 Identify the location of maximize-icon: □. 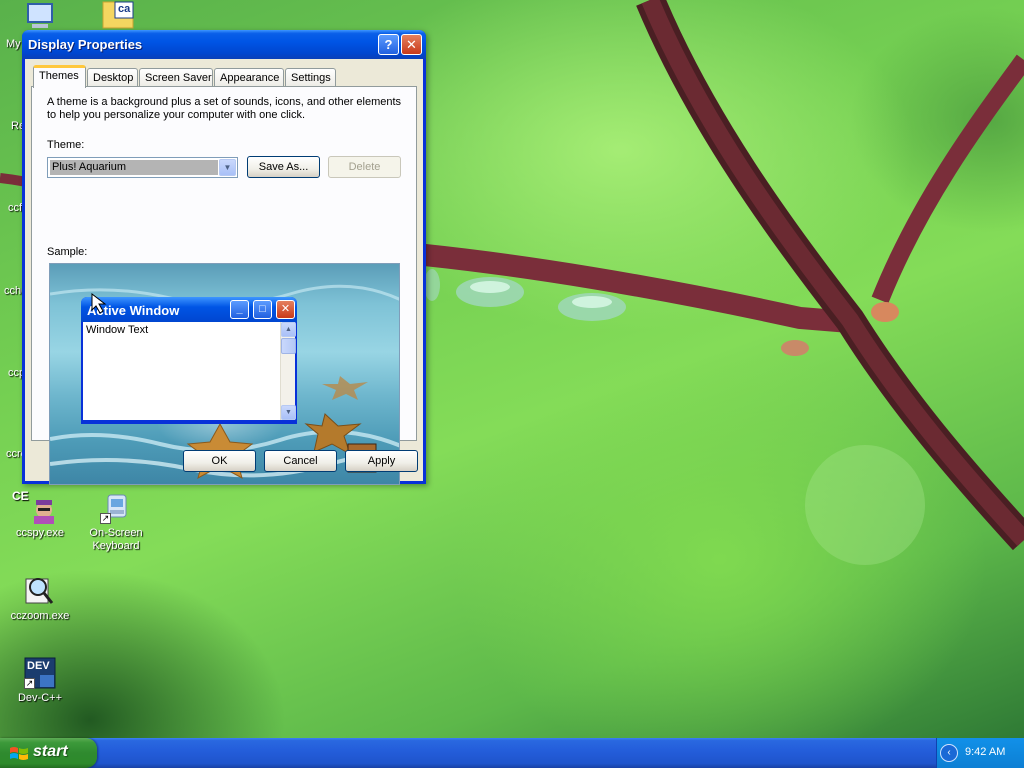
(262, 309).